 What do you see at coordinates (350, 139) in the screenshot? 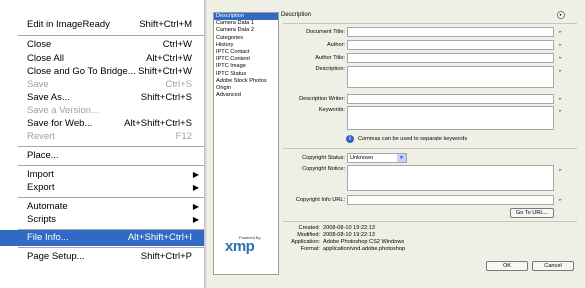
I see `info-icon: i` at bounding box center [350, 139].